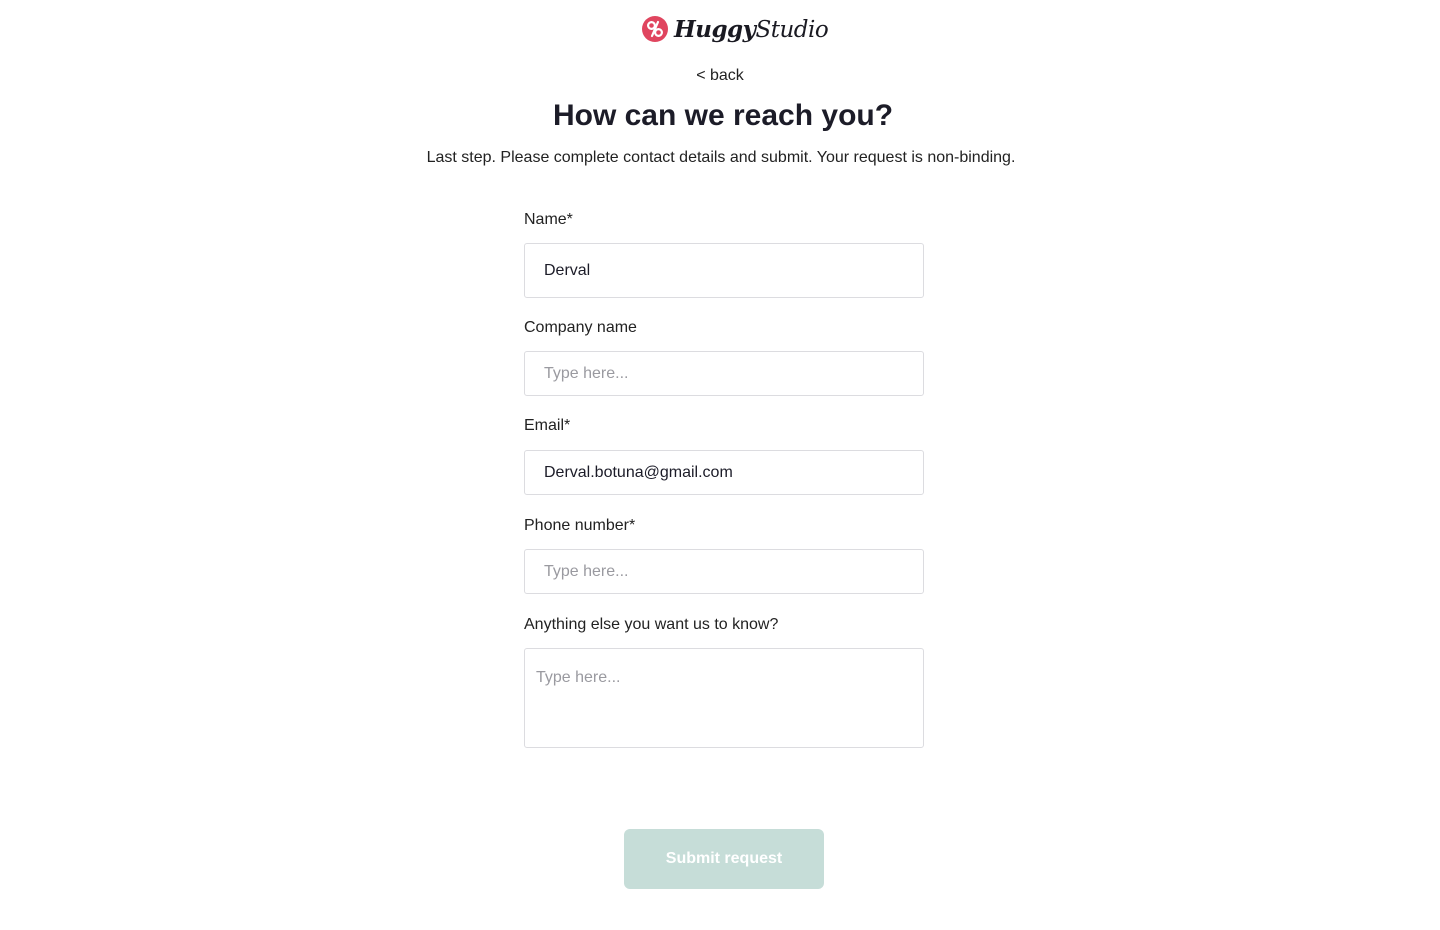 This screenshot has width=1440, height=930. Describe the element at coordinates (715, 29) in the screenshot. I see `brand-name-bold: Huggy` at that location.